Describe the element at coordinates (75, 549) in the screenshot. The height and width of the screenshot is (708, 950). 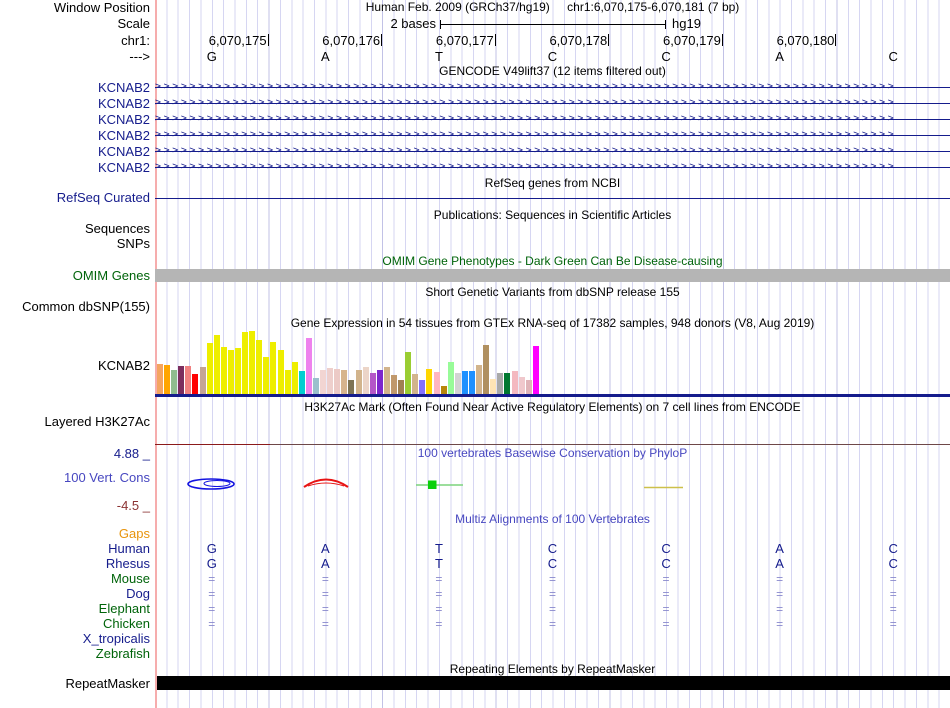
I see `multiz-species-label: Human` at that location.